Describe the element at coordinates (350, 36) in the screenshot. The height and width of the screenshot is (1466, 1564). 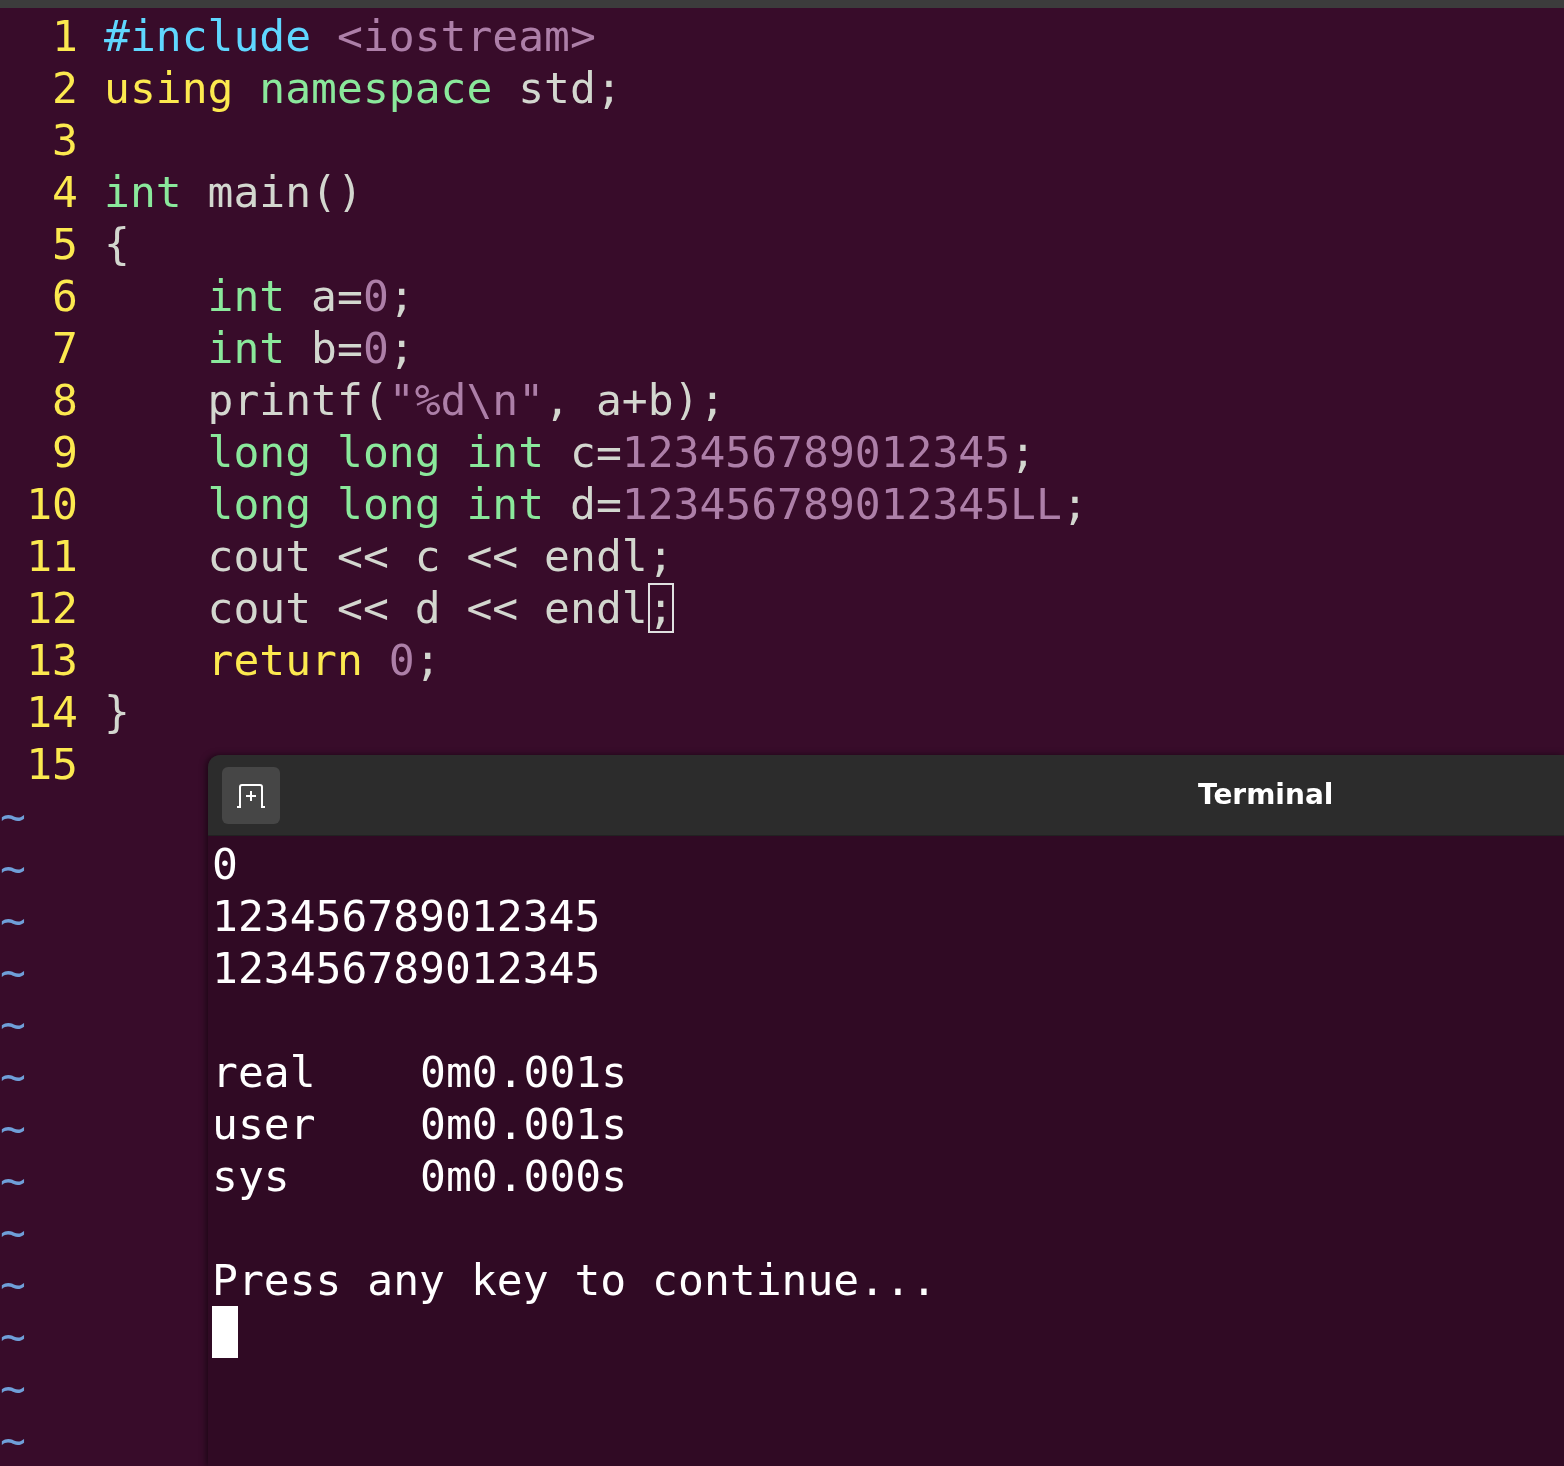
I see `code-line: #include <iostream>` at that location.